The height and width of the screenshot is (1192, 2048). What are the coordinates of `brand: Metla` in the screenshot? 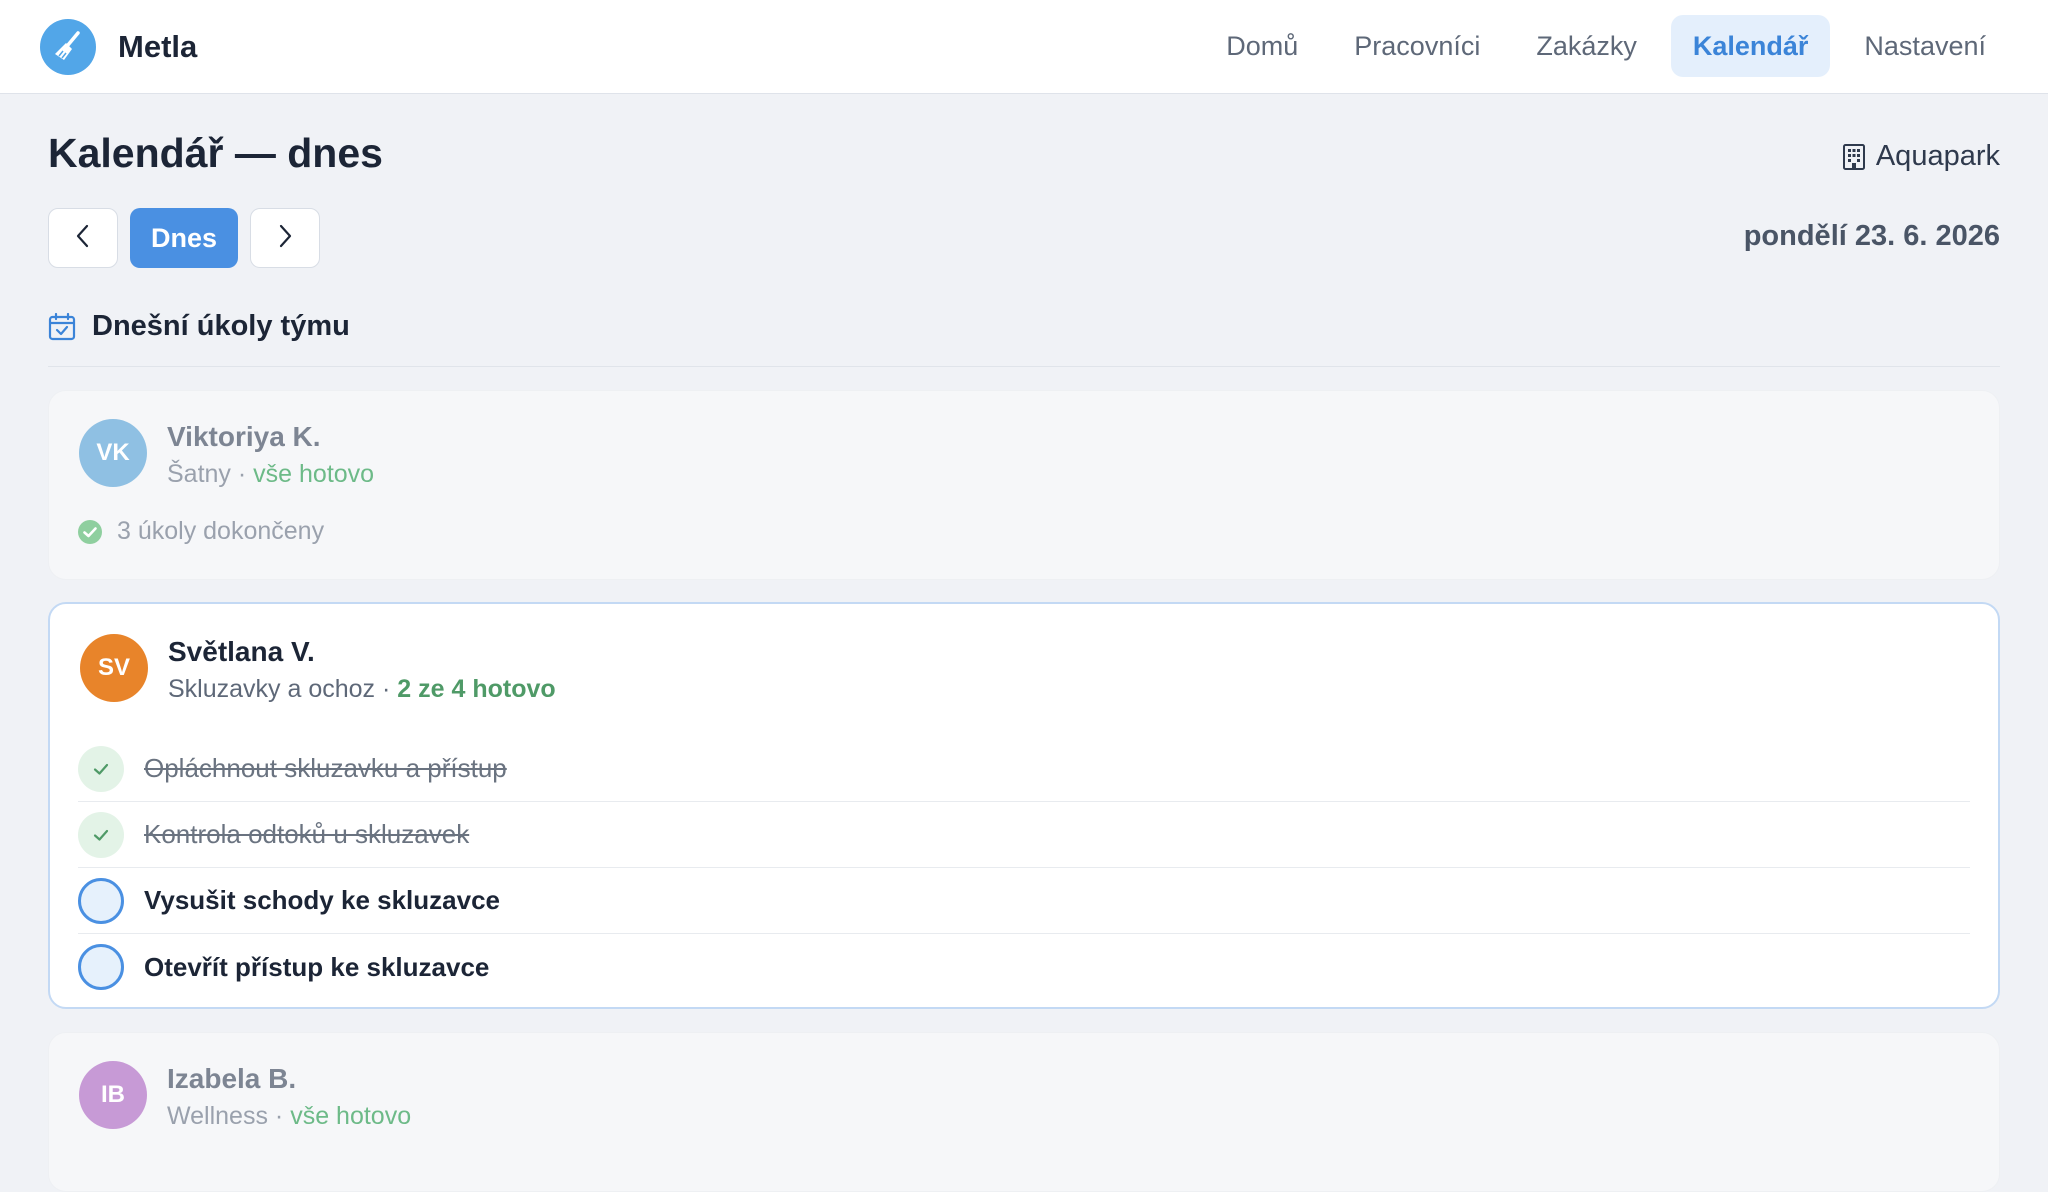 It's located at (118, 47).